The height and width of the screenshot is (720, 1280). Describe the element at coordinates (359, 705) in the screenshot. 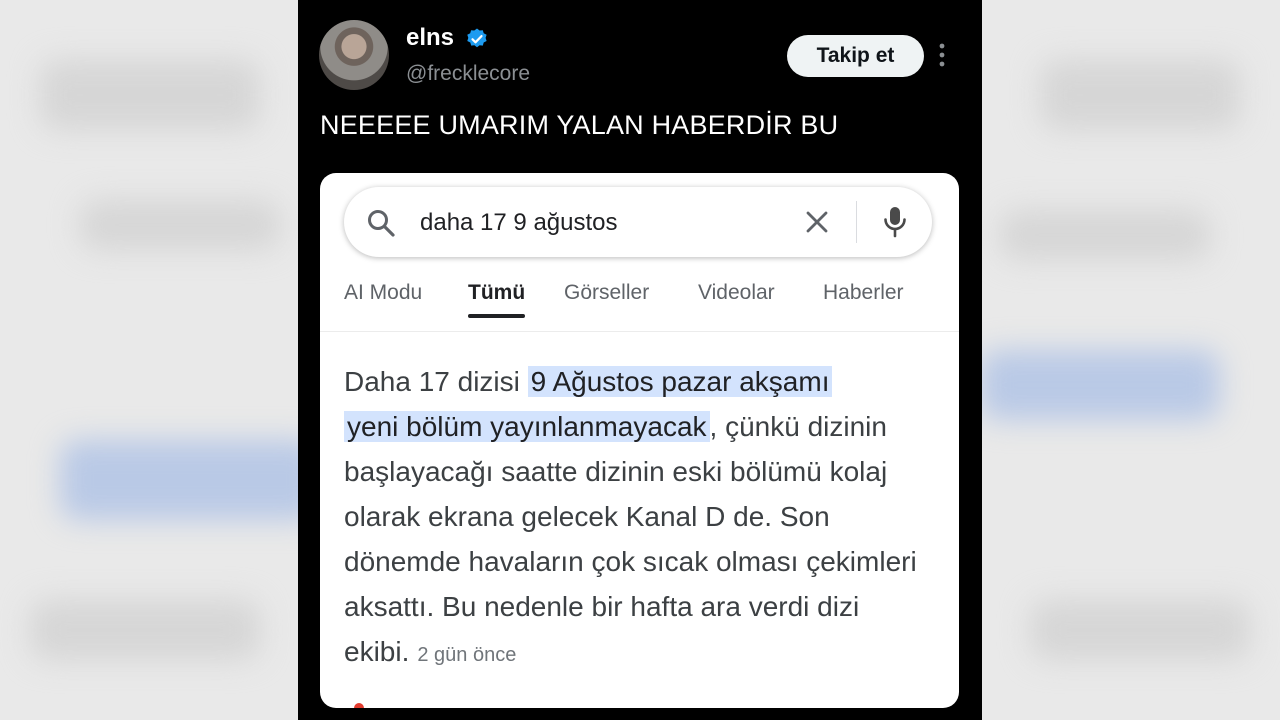

I see `red-dot` at that location.